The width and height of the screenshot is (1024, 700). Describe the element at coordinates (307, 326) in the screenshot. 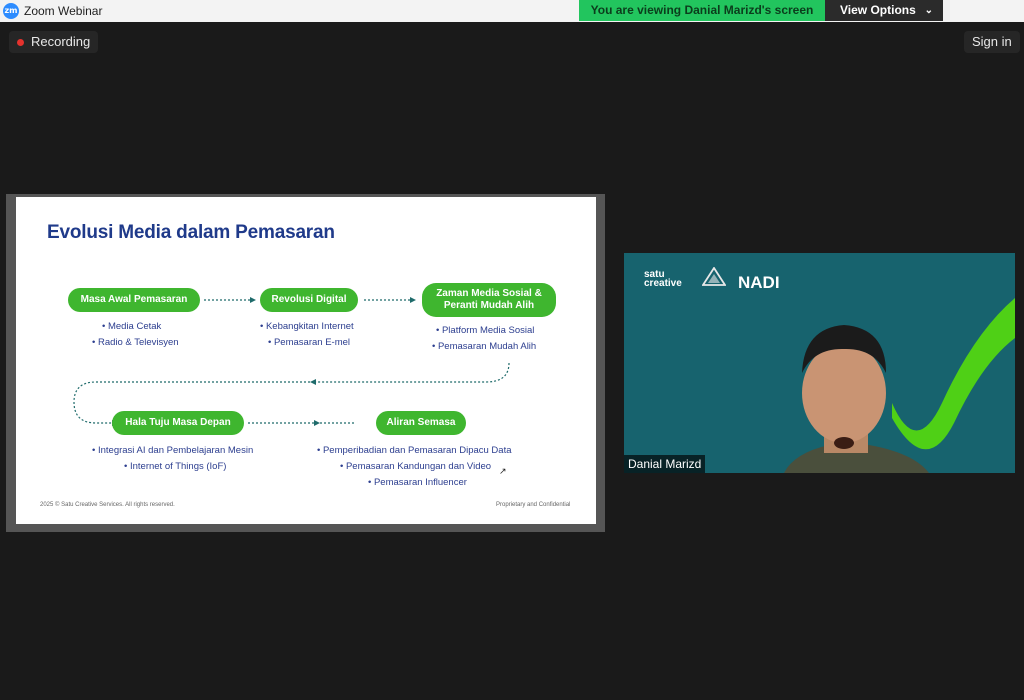

I see `bullet-kebangkitan-internet: • Kebangkitan Internet` at that location.